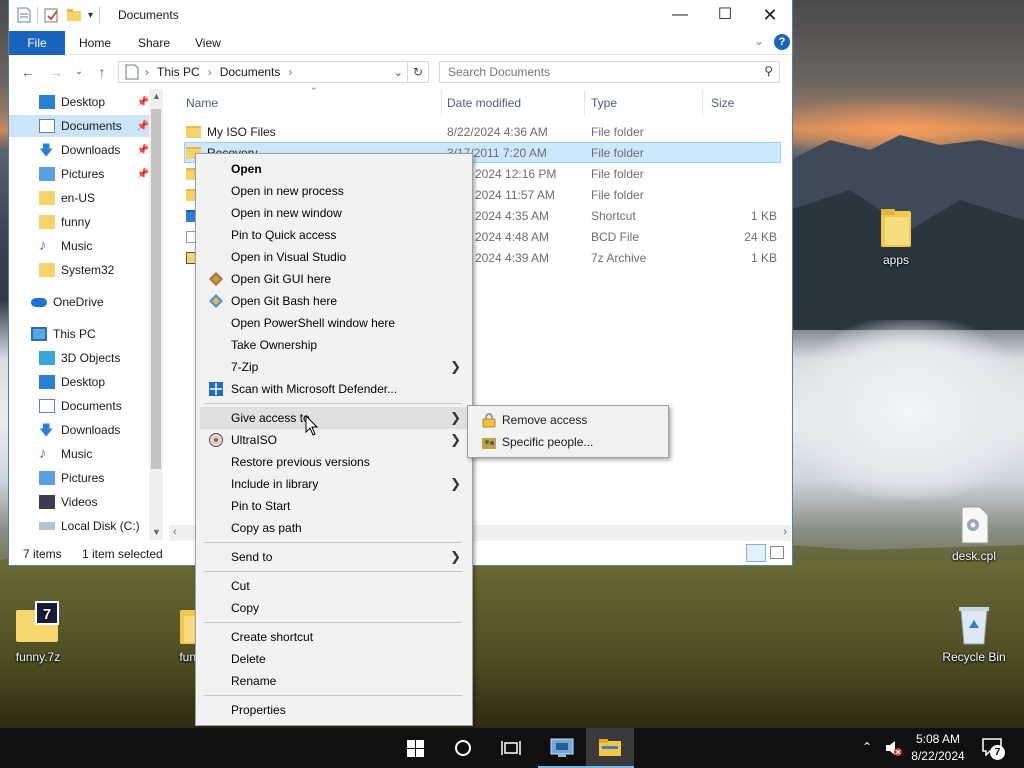  What do you see at coordinates (725, 15) in the screenshot?
I see `maximize-button: ☐` at bounding box center [725, 15].